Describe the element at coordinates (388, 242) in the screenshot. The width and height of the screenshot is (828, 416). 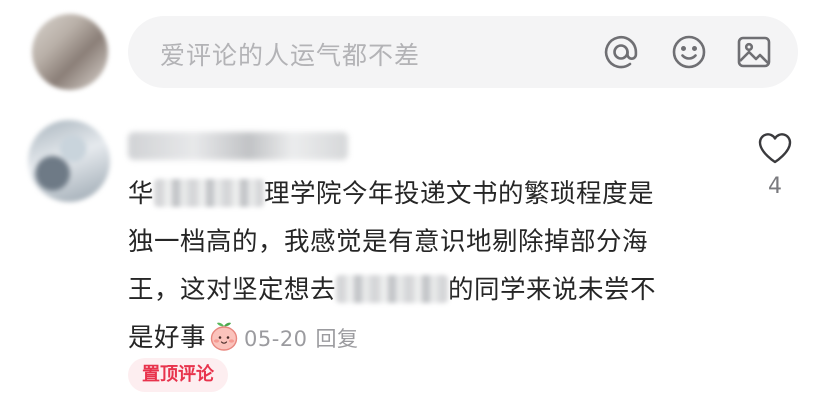
I see `comment-text-segment: 独一档高的，我感觉是有意识地剔除掉部分海` at that location.